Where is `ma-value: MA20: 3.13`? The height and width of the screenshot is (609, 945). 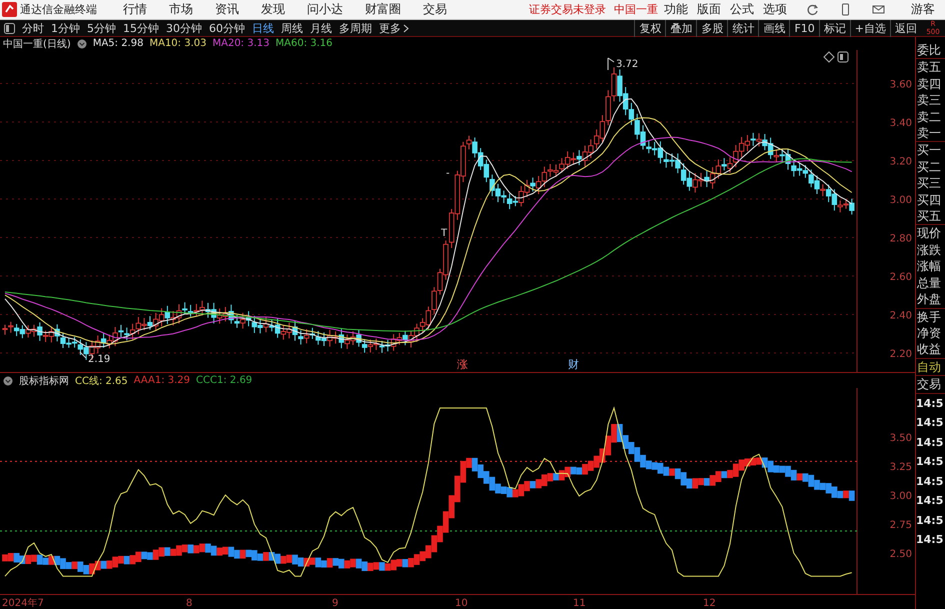
ma-value: MA20: 3.13 is located at coordinates (241, 43).